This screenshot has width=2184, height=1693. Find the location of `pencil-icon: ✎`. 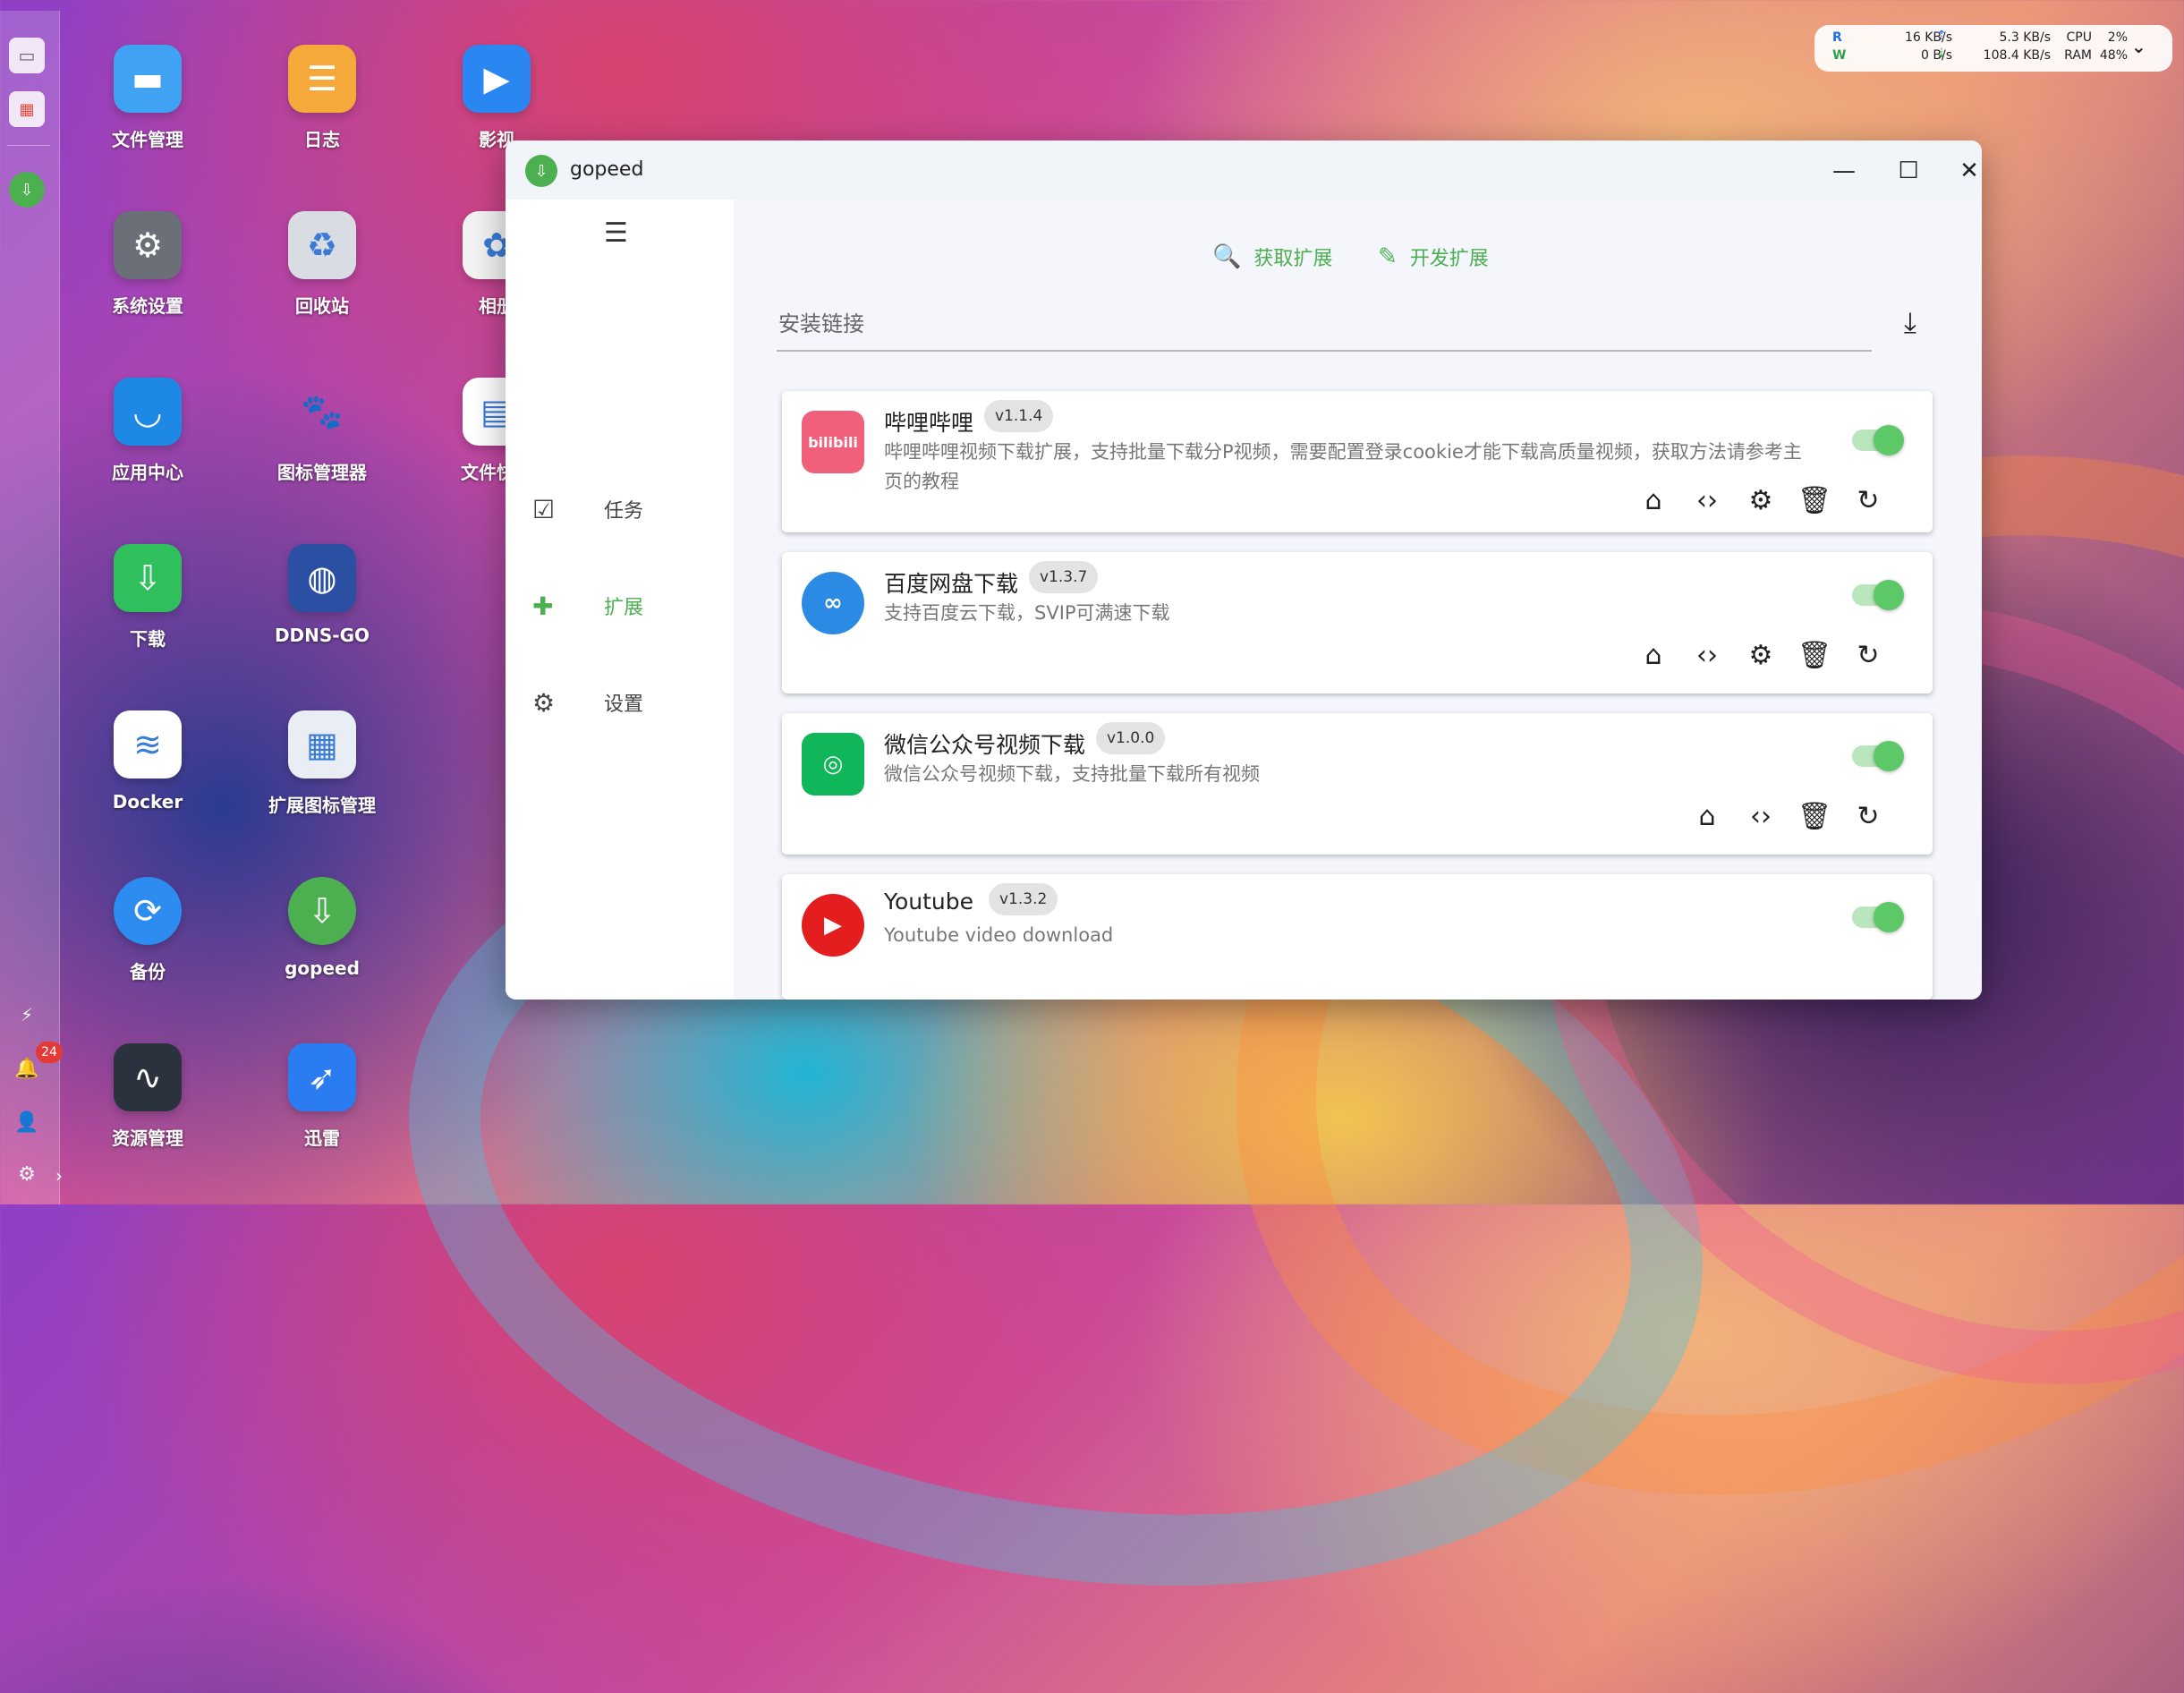

pencil-icon: ✎ is located at coordinates (1388, 256).